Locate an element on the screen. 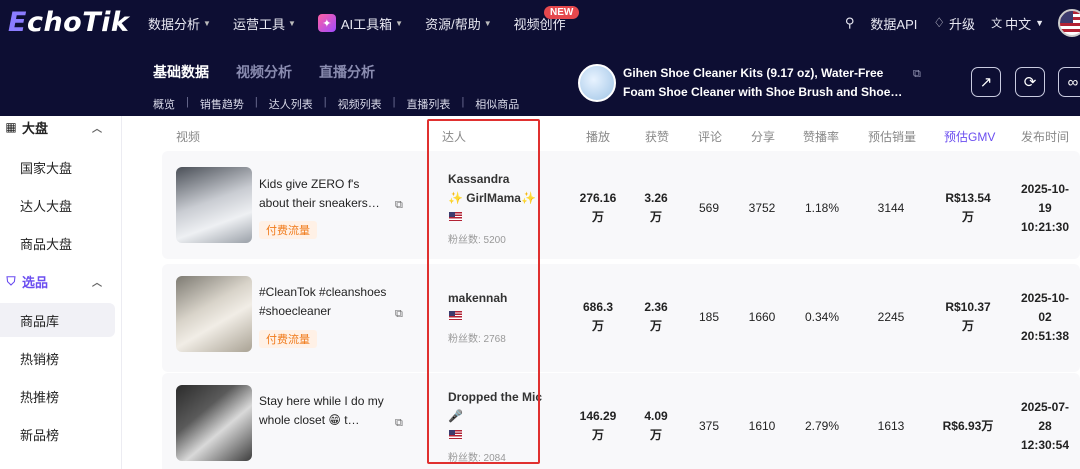  data-api-link: 数据API is located at coordinates (893, 23).